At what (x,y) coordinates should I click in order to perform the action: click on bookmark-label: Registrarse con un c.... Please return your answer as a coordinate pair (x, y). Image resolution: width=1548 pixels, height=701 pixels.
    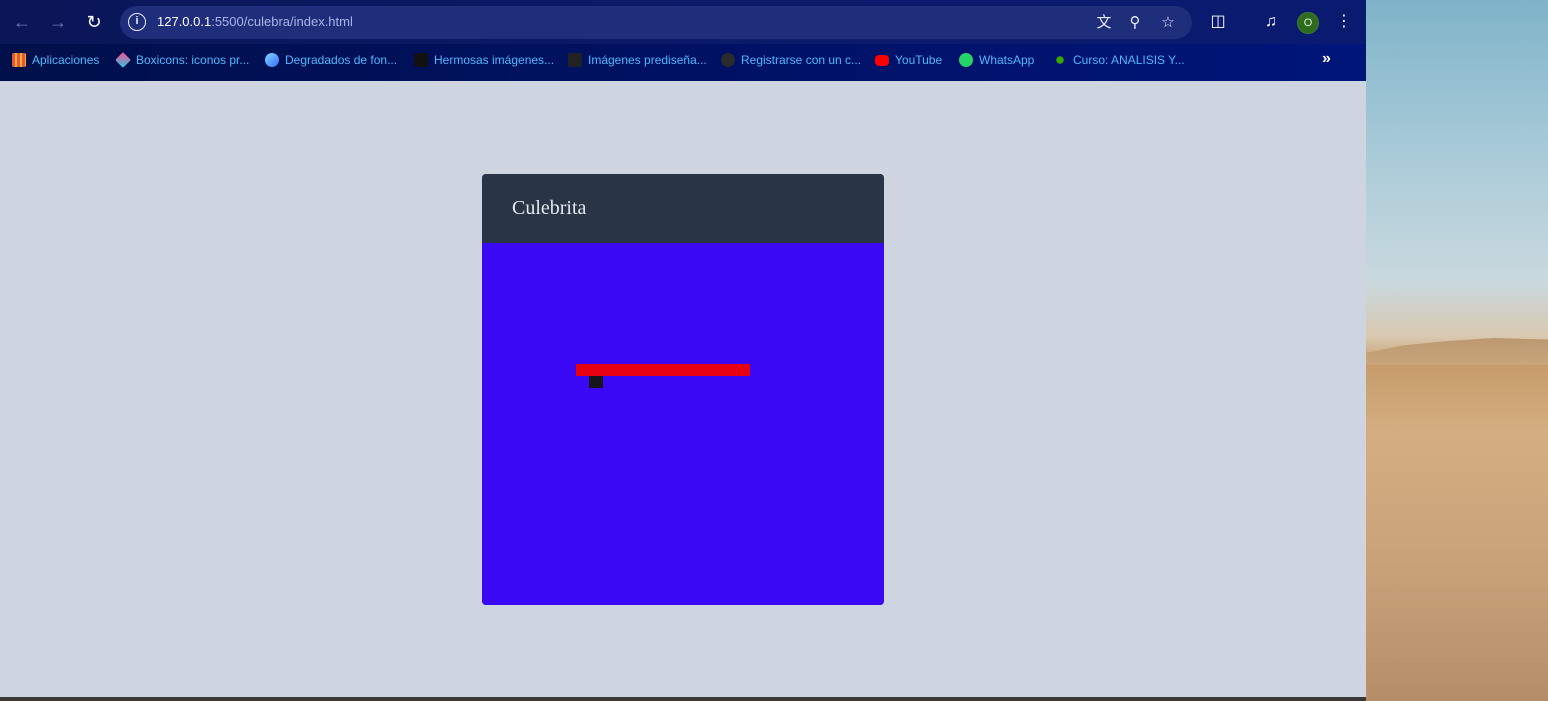
    Looking at the image, I should click on (801, 60).